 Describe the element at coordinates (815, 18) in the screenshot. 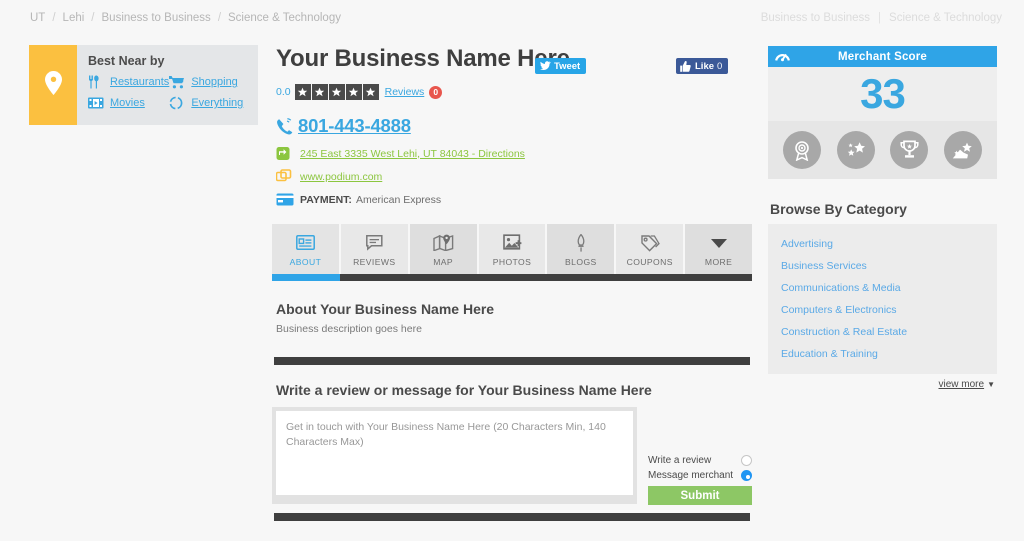

I see `breadcrumb-right-item-category: Business to Business` at that location.